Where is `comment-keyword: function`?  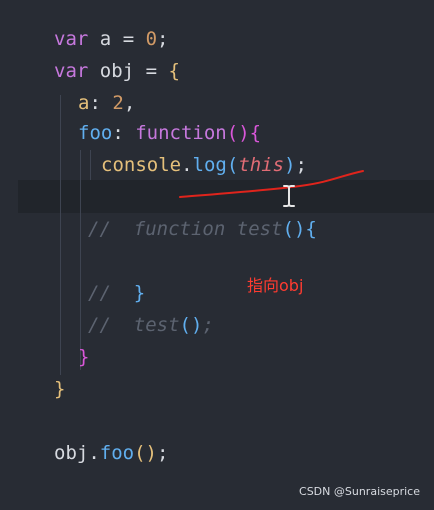 comment-keyword: function is located at coordinates (179, 229).